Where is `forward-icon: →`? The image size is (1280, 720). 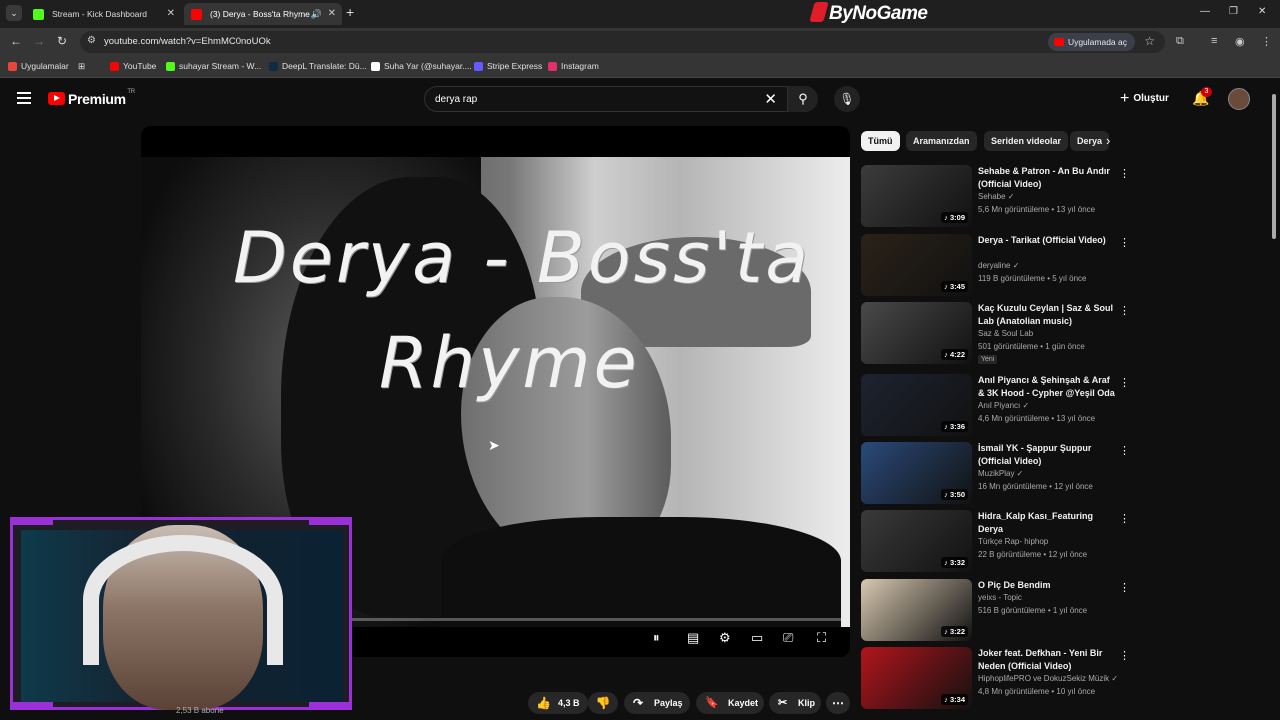 forward-icon: → is located at coordinates (39, 41).